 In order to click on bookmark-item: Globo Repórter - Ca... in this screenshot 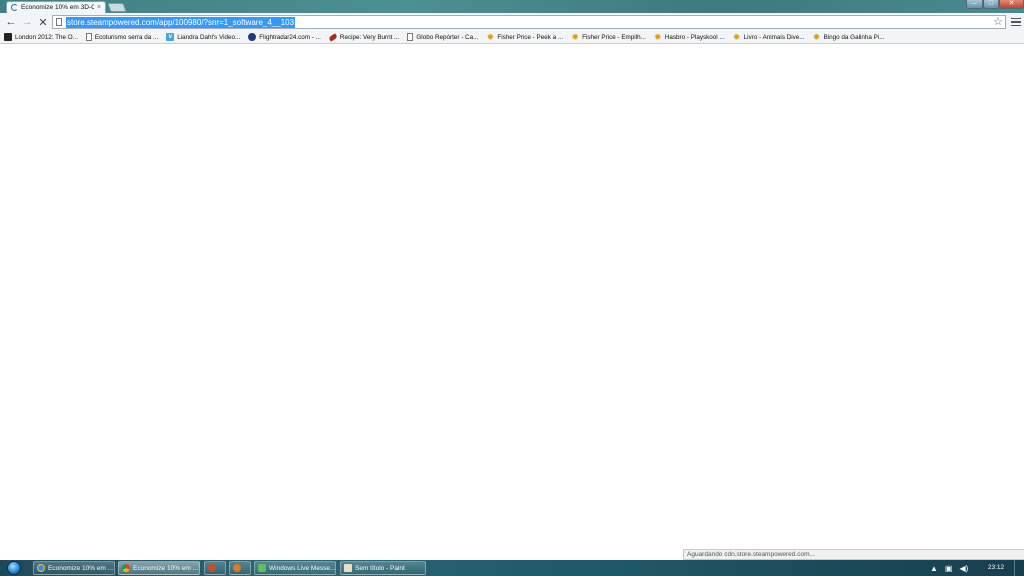, I will do `click(442, 37)`.